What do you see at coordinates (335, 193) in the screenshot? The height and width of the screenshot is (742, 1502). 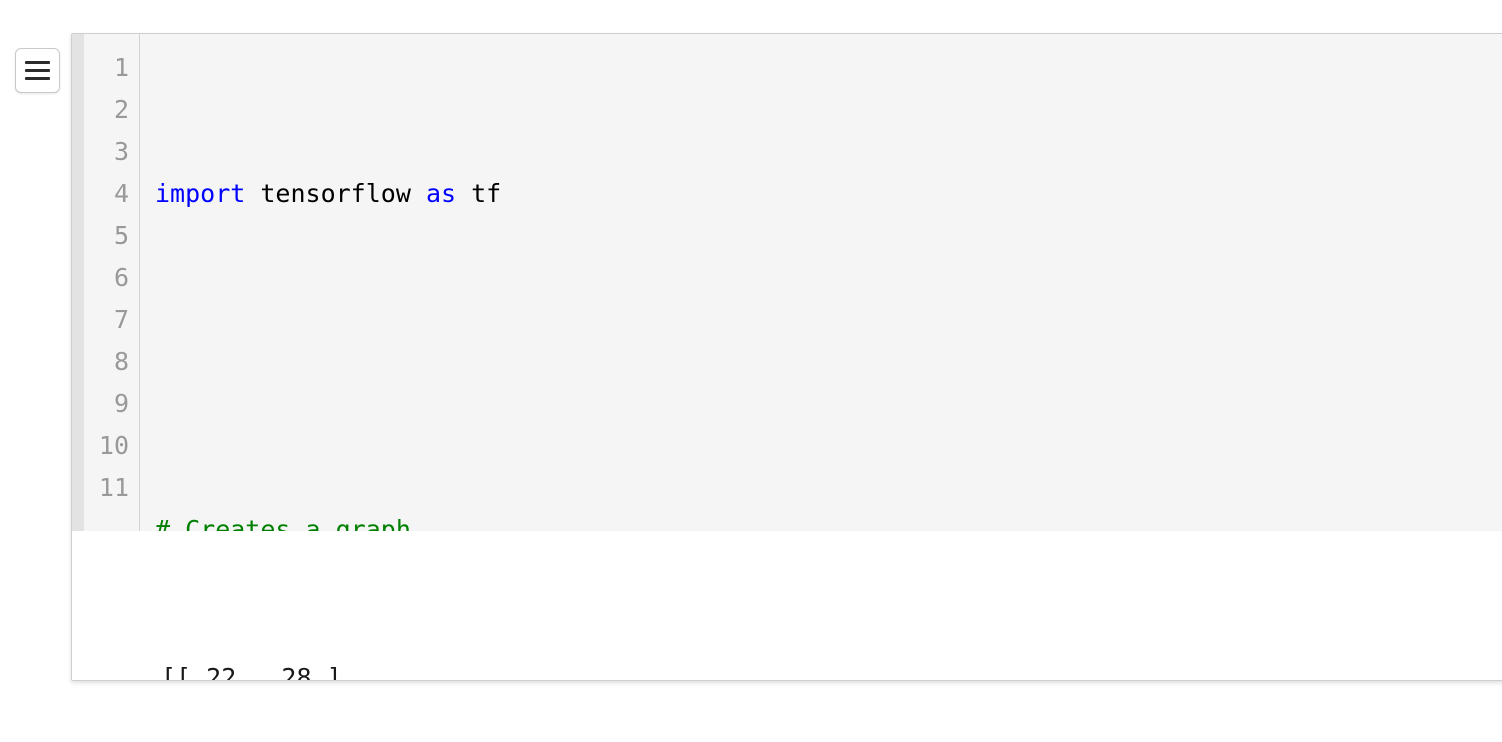 I see `token-plain: tensorflow` at bounding box center [335, 193].